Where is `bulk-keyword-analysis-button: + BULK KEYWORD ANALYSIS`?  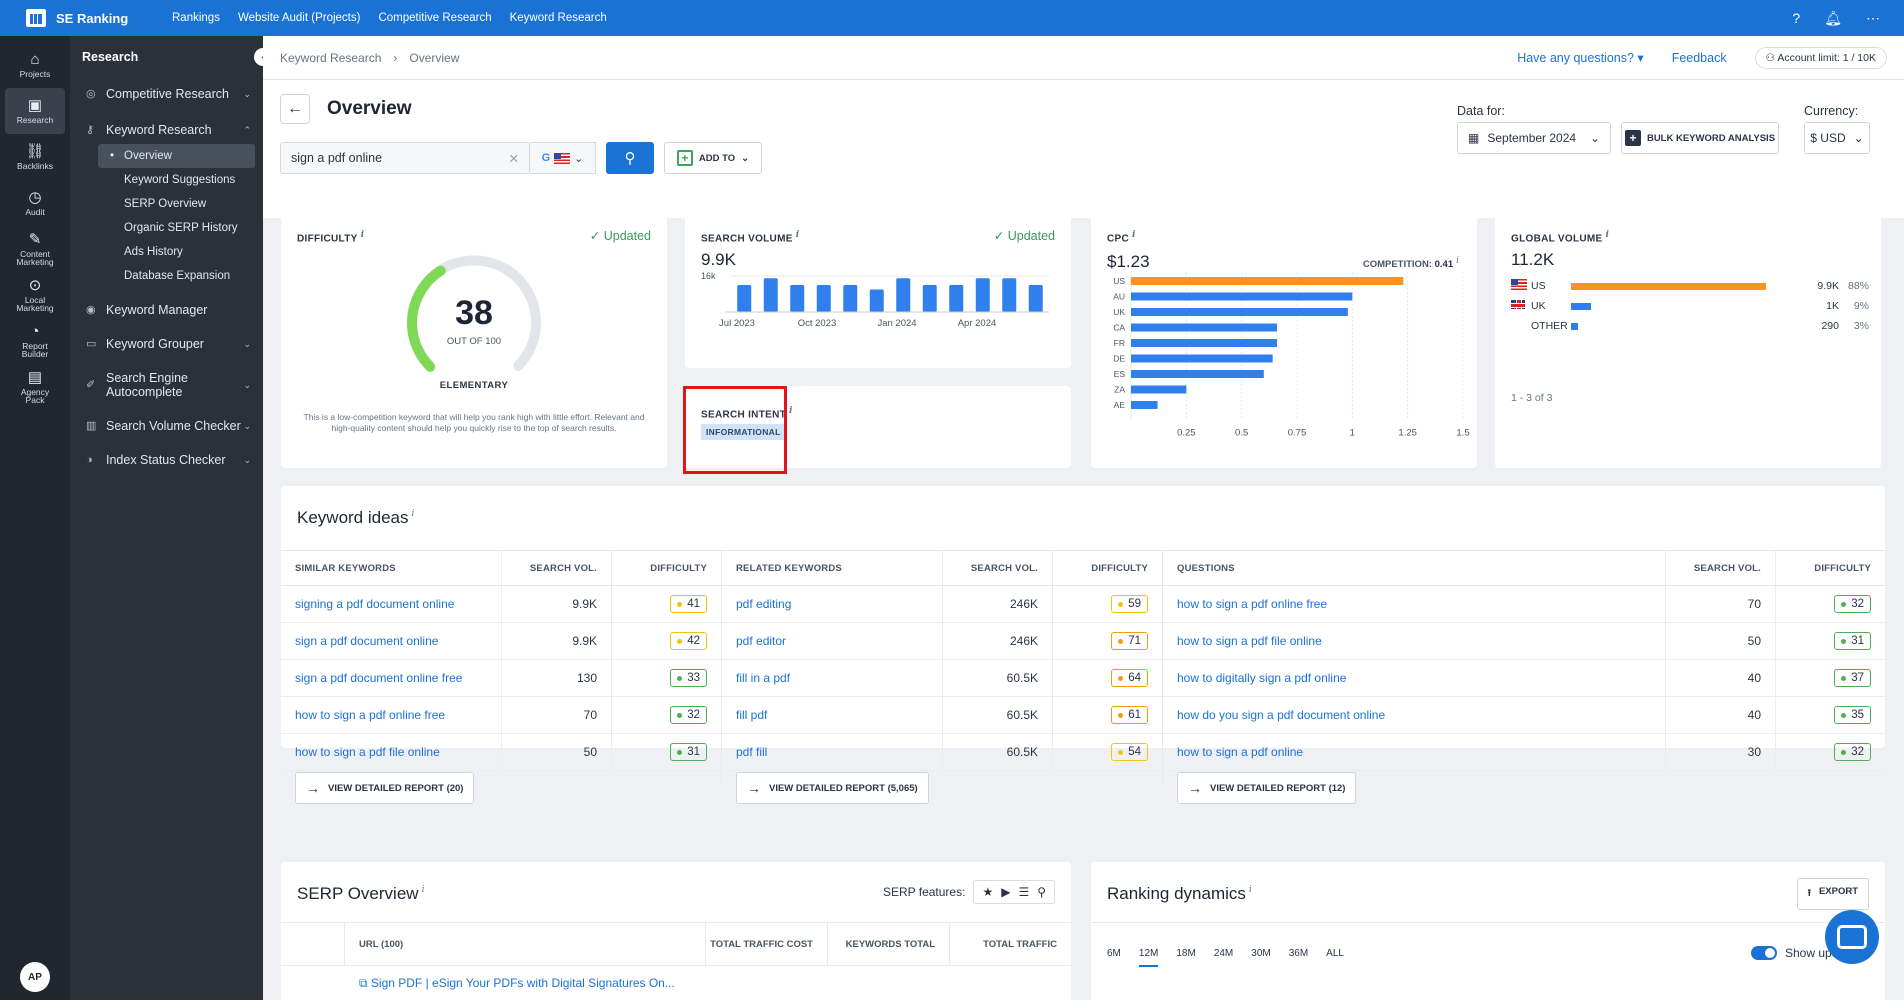 bulk-keyword-analysis-button: + BULK KEYWORD ANALYSIS is located at coordinates (1700, 138).